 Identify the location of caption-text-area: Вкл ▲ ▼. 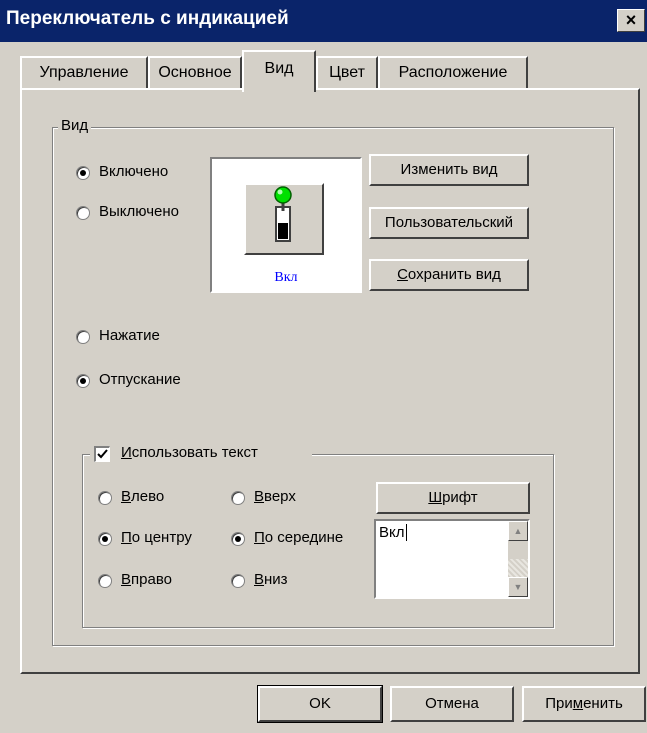
(452, 559).